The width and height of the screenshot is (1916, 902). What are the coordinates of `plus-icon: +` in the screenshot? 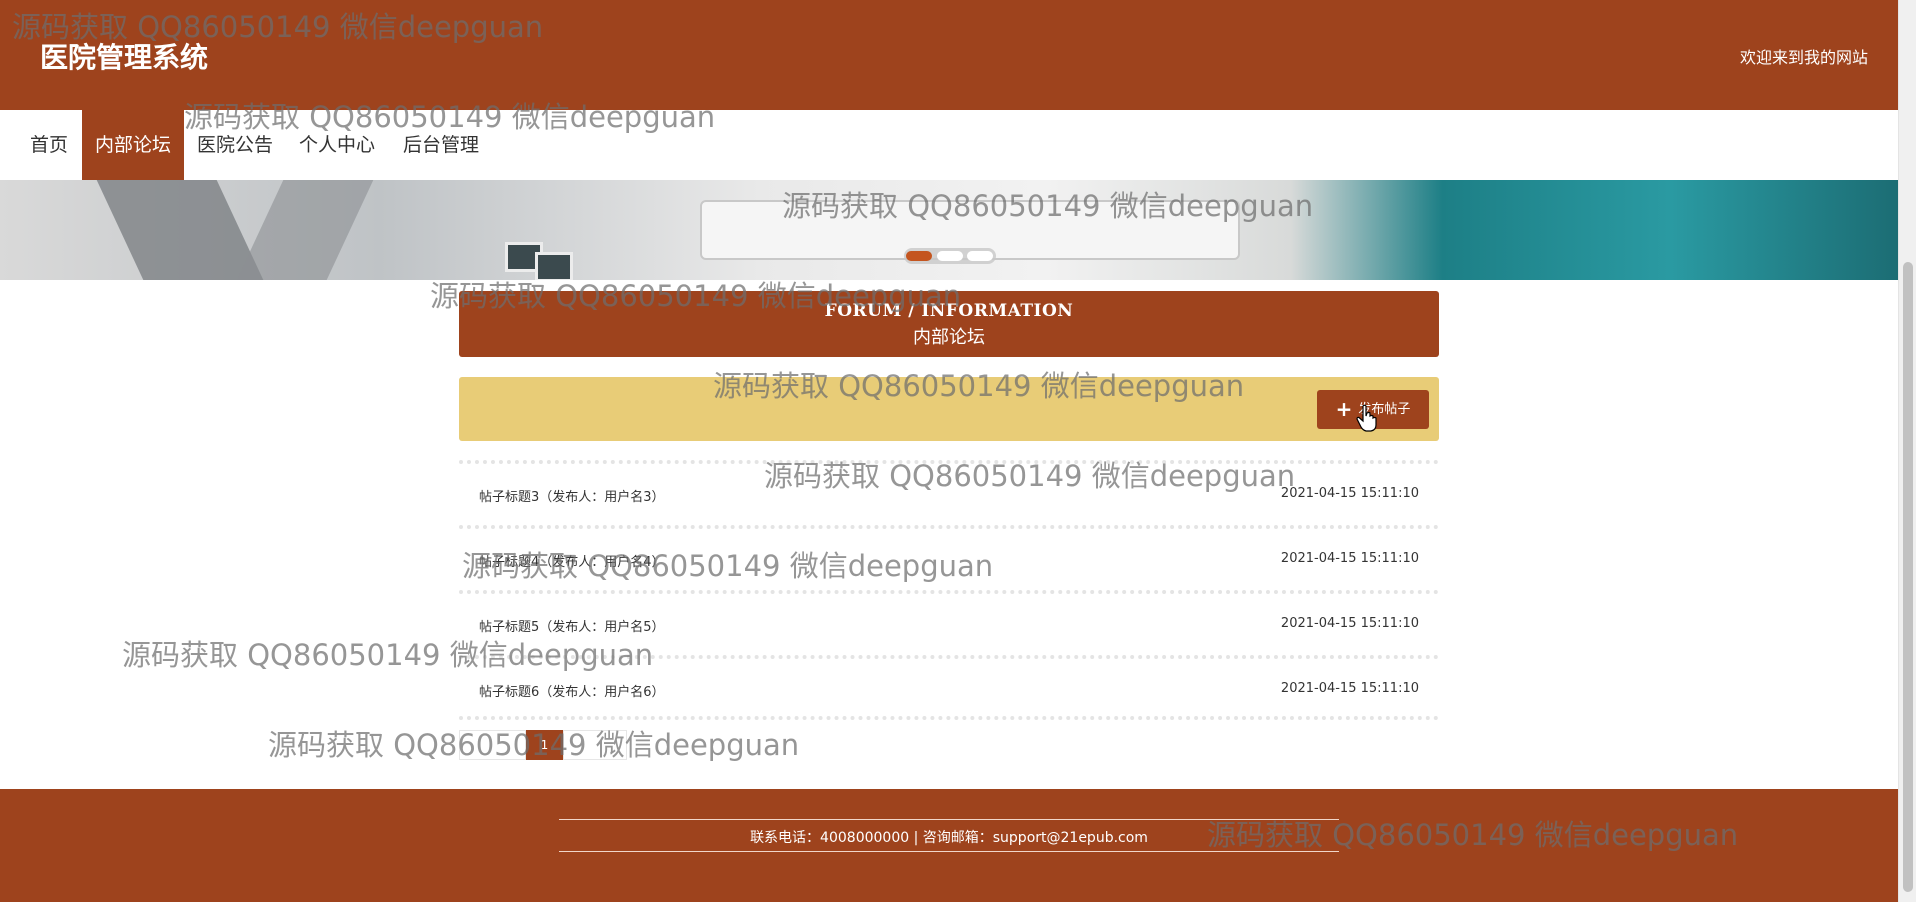 It's located at (1344, 409).